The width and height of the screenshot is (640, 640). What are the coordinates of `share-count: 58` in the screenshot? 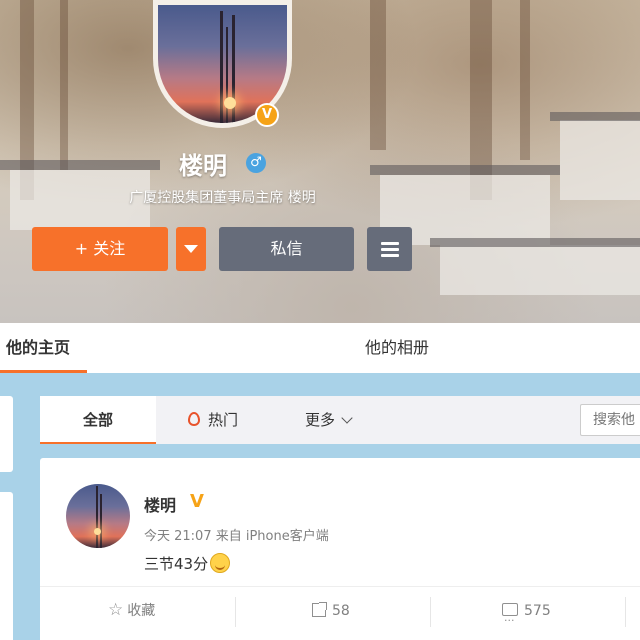 It's located at (341, 611).